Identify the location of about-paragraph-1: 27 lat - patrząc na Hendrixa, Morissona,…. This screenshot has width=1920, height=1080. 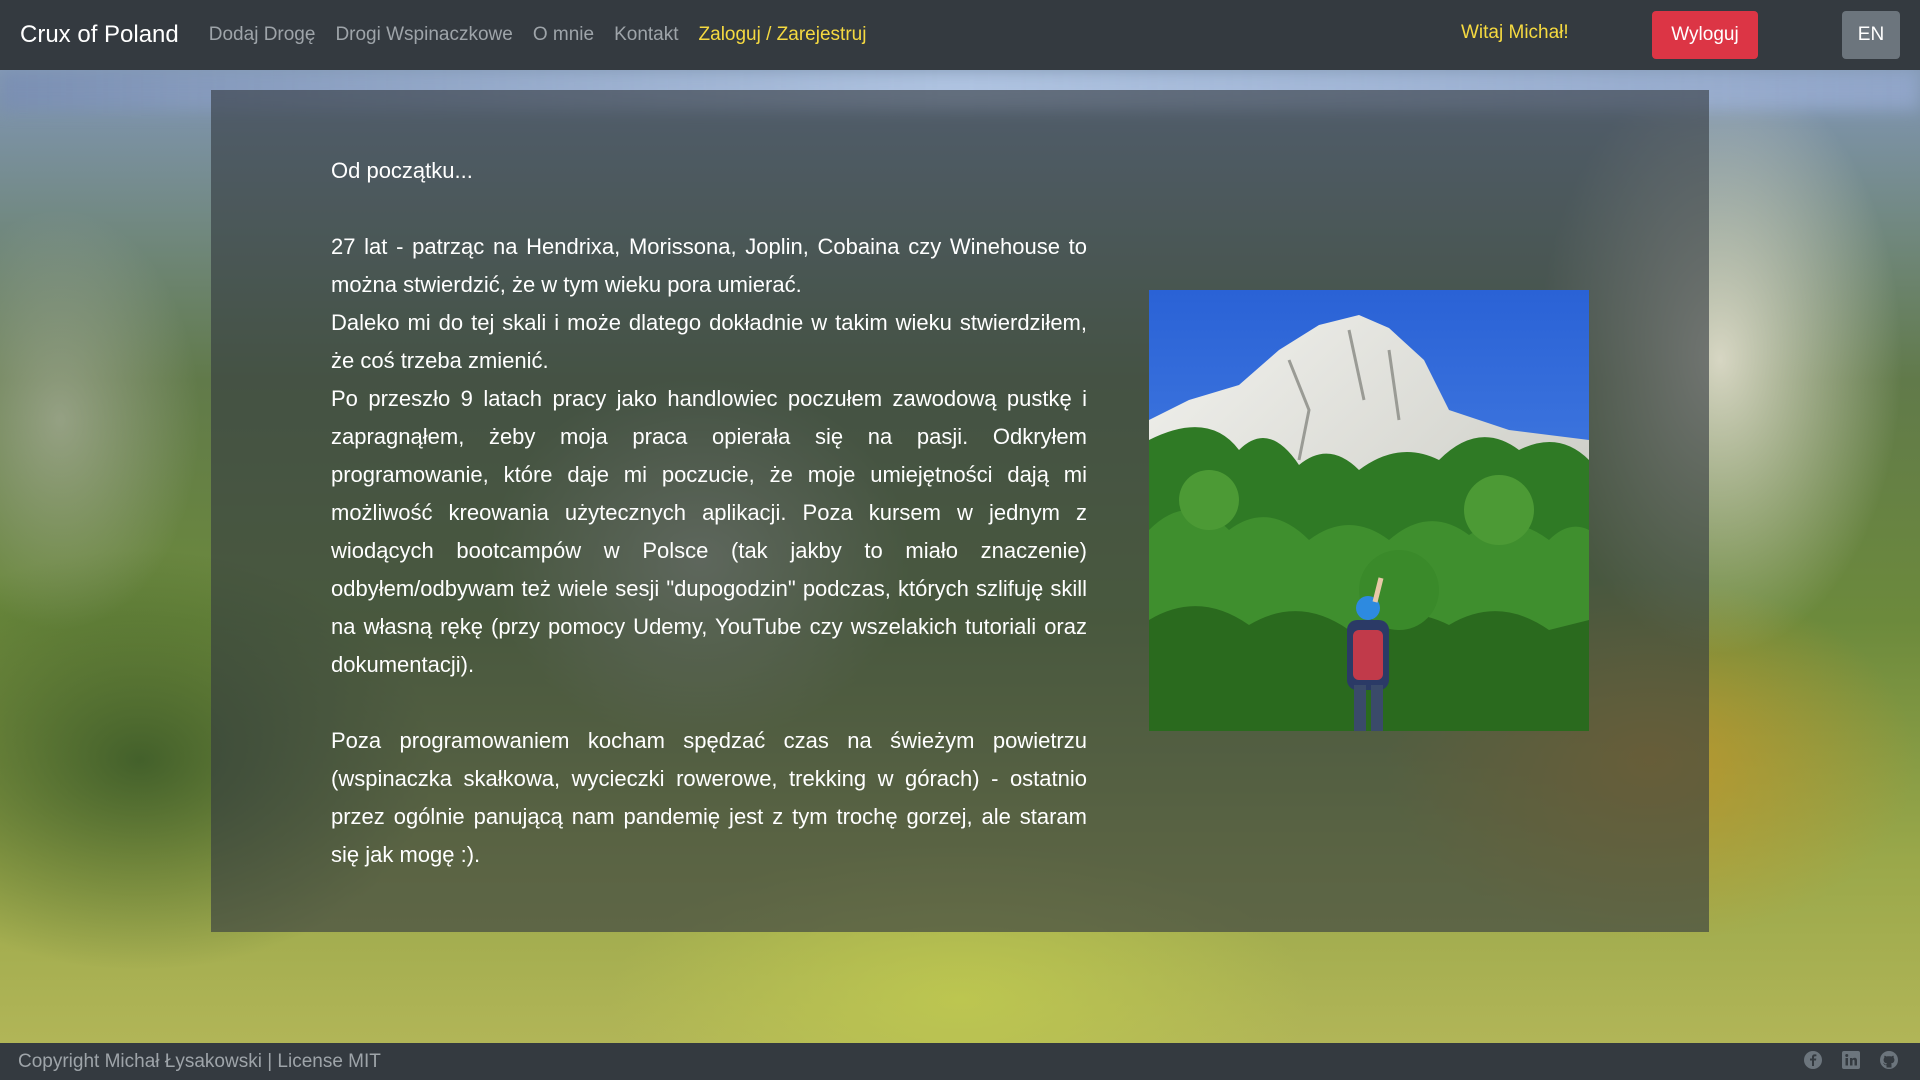
(709, 265).